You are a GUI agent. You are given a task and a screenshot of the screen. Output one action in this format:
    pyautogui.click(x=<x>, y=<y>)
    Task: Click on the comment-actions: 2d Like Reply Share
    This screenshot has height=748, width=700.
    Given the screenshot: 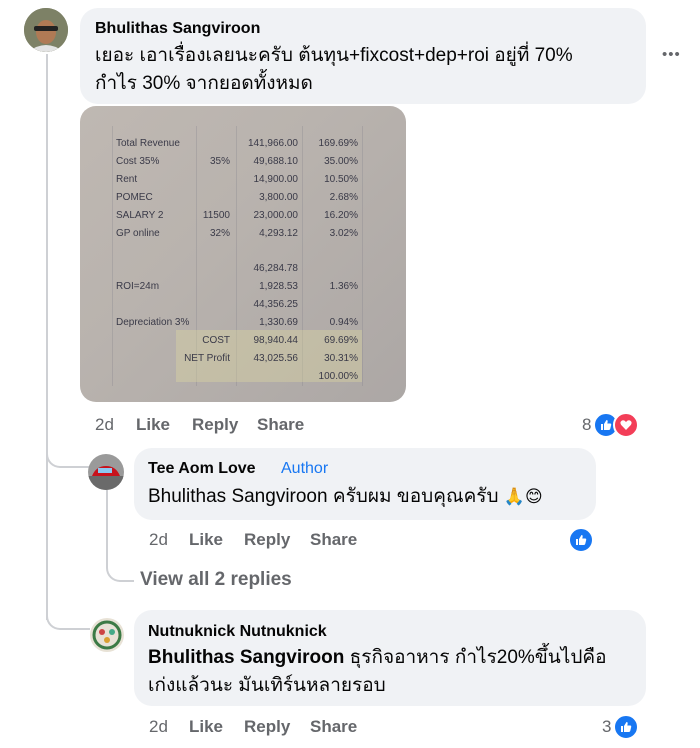 What is the action you would take?
    pyautogui.click(x=225, y=426)
    